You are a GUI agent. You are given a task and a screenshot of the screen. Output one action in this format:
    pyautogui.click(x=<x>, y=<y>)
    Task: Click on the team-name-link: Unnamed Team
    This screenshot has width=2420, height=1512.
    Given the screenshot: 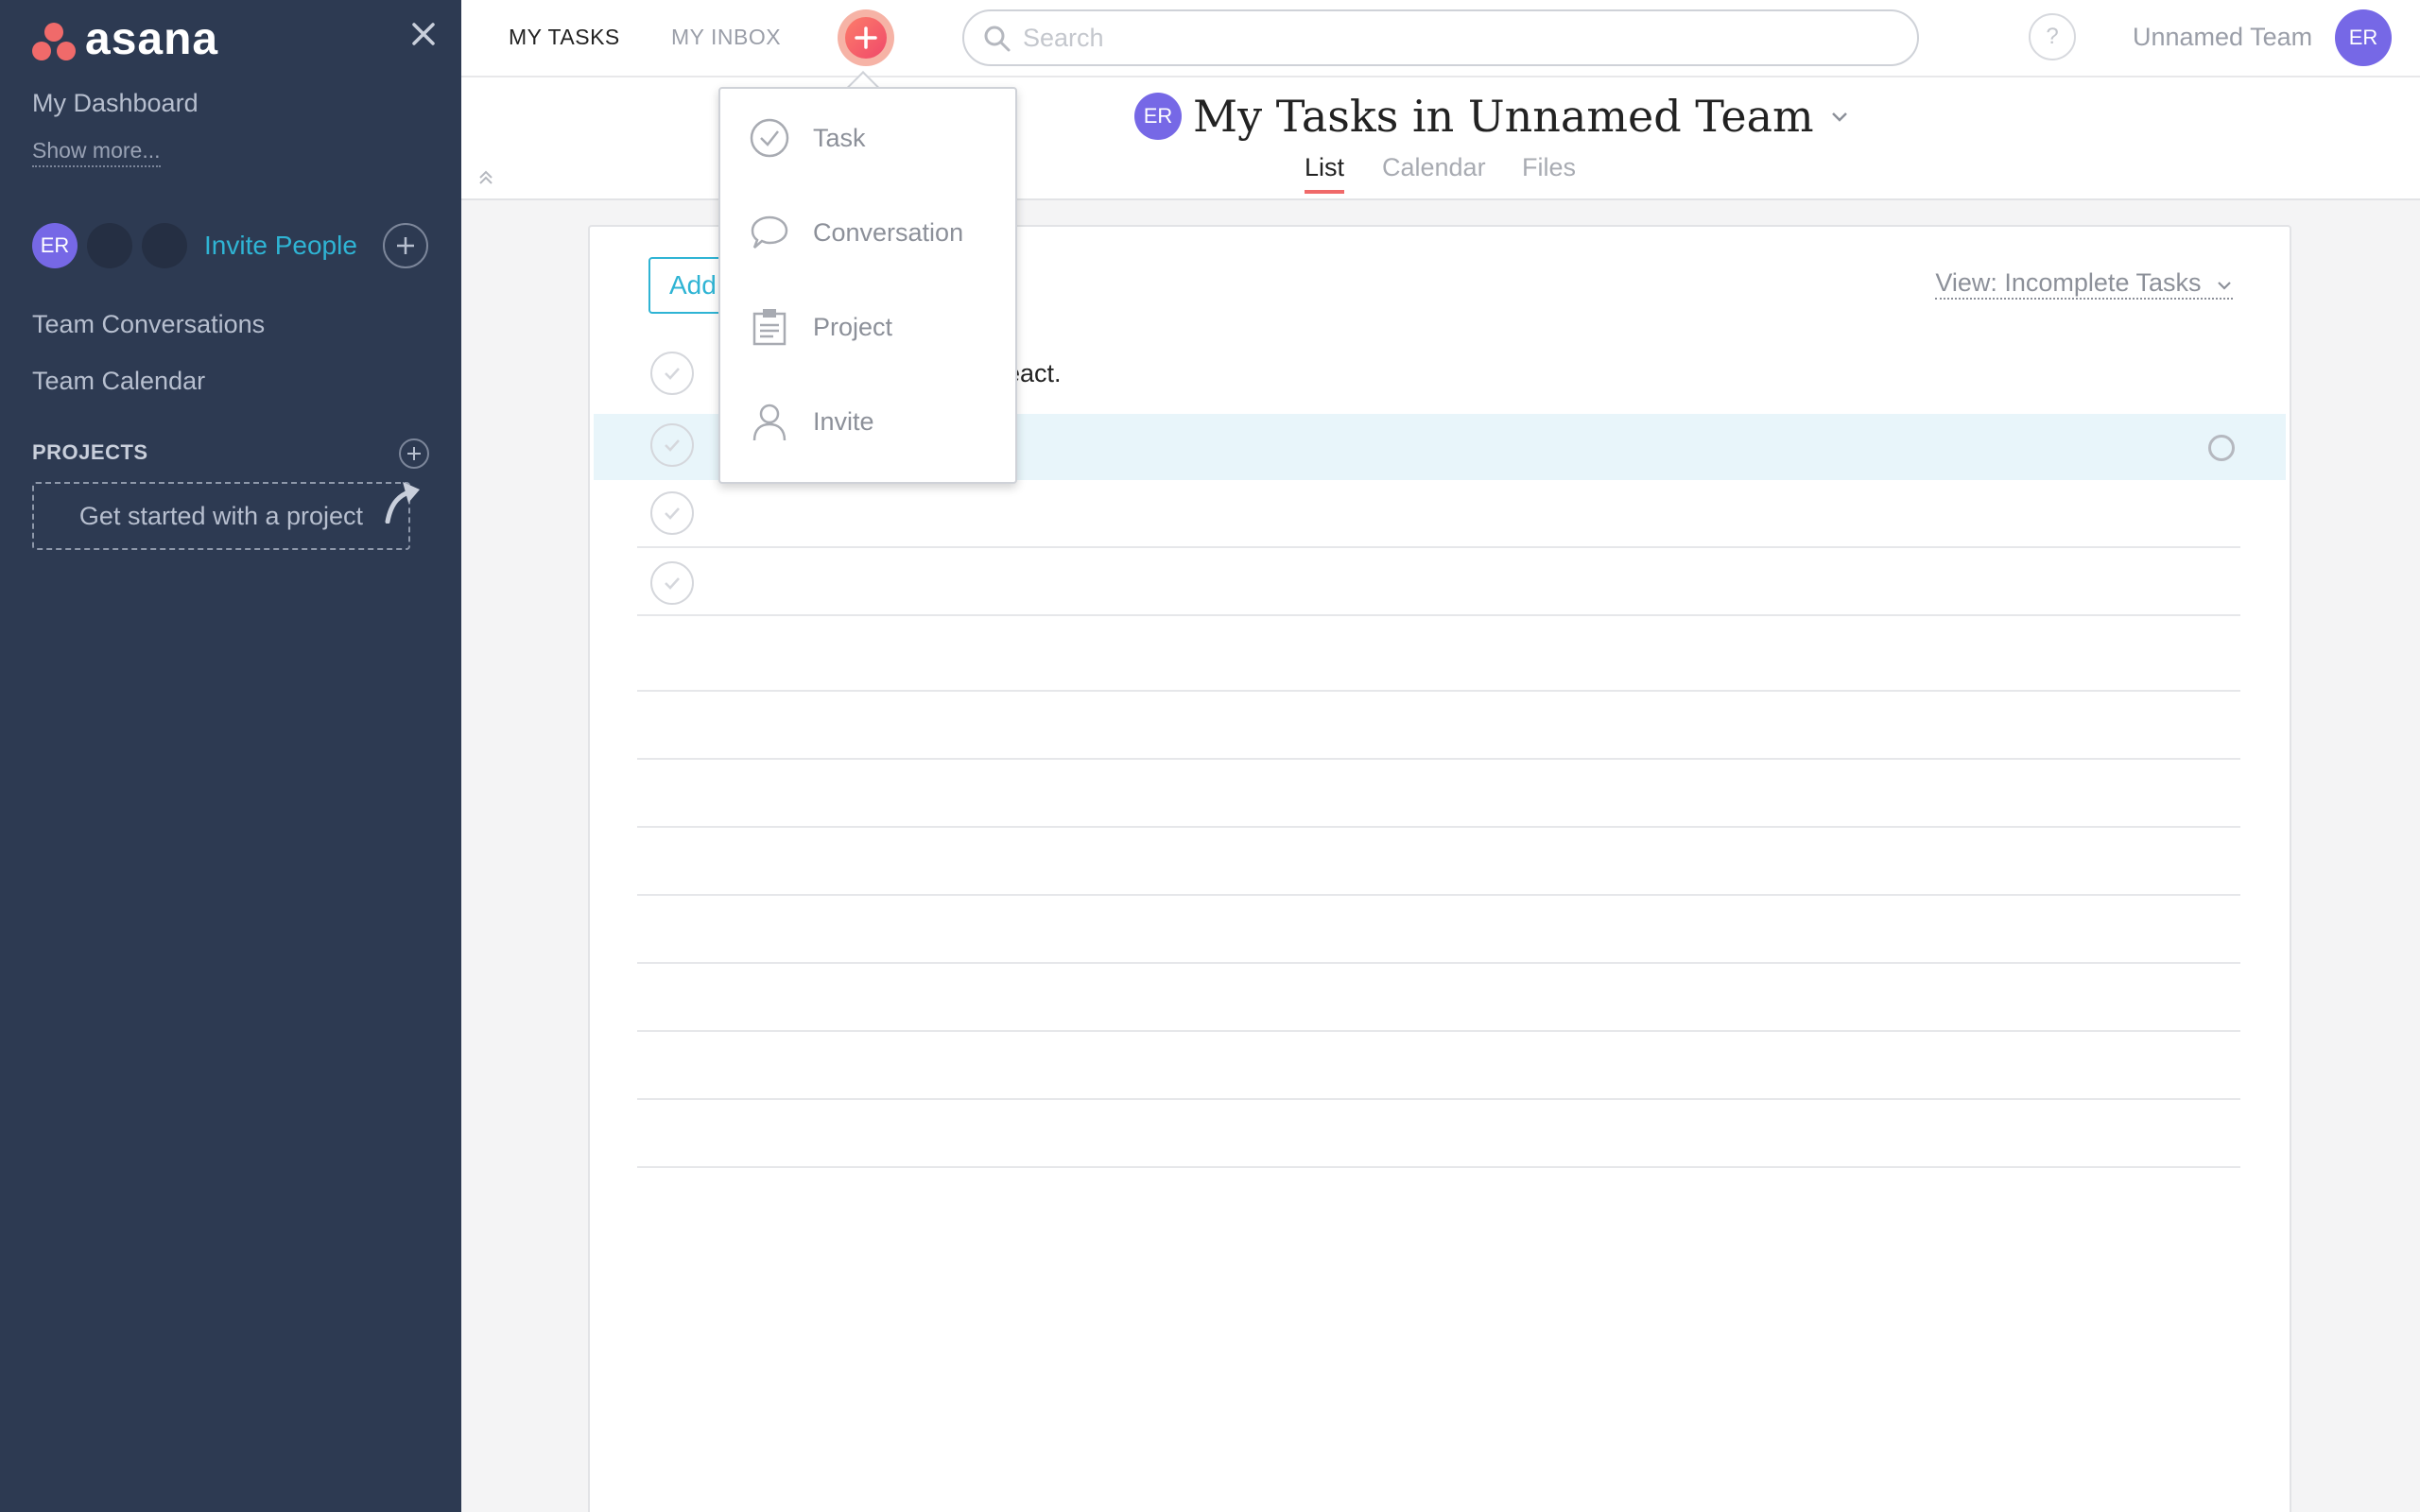 What is the action you would take?
    pyautogui.click(x=2222, y=37)
    